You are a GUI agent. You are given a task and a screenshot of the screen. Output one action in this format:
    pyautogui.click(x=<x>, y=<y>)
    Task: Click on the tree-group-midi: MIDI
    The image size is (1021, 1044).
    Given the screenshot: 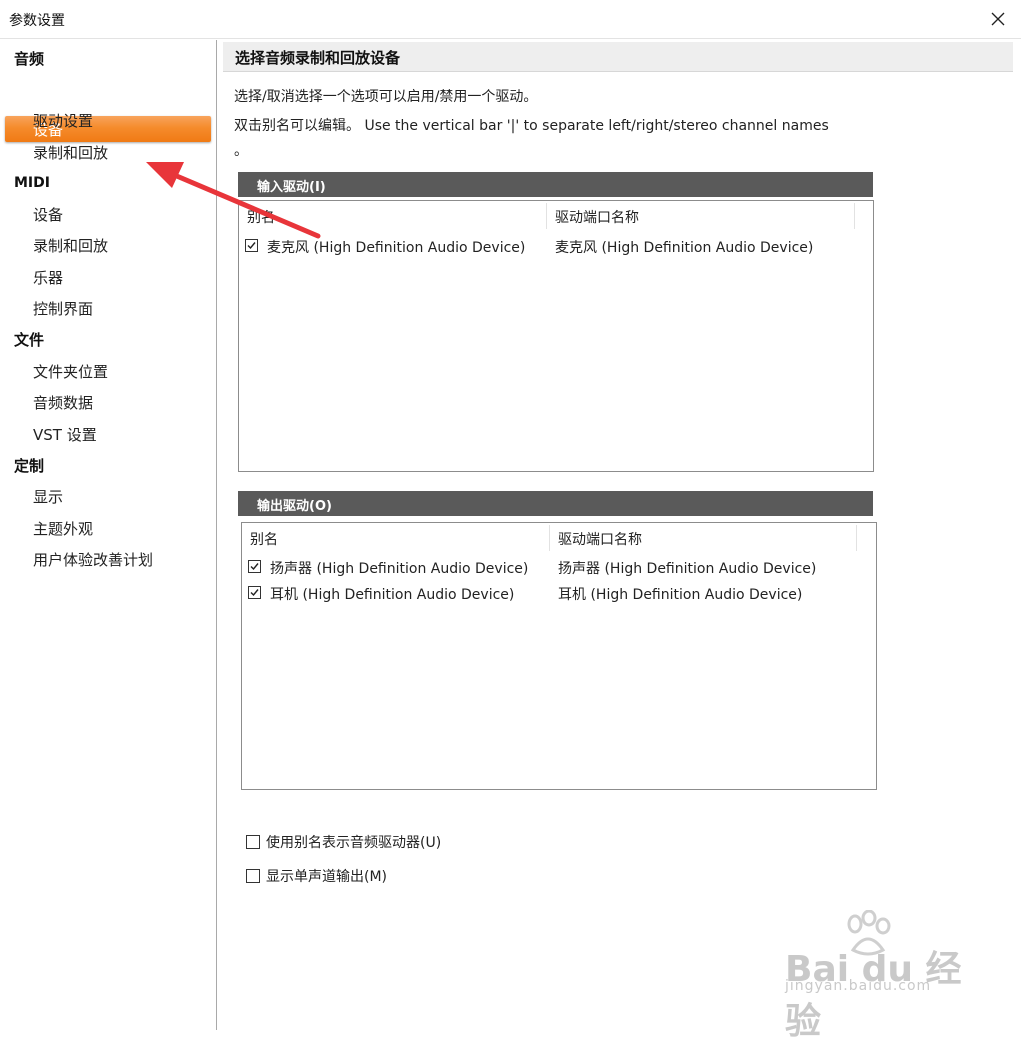 What is the action you would take?
    pyautogui.click(x=32, y=183)
    